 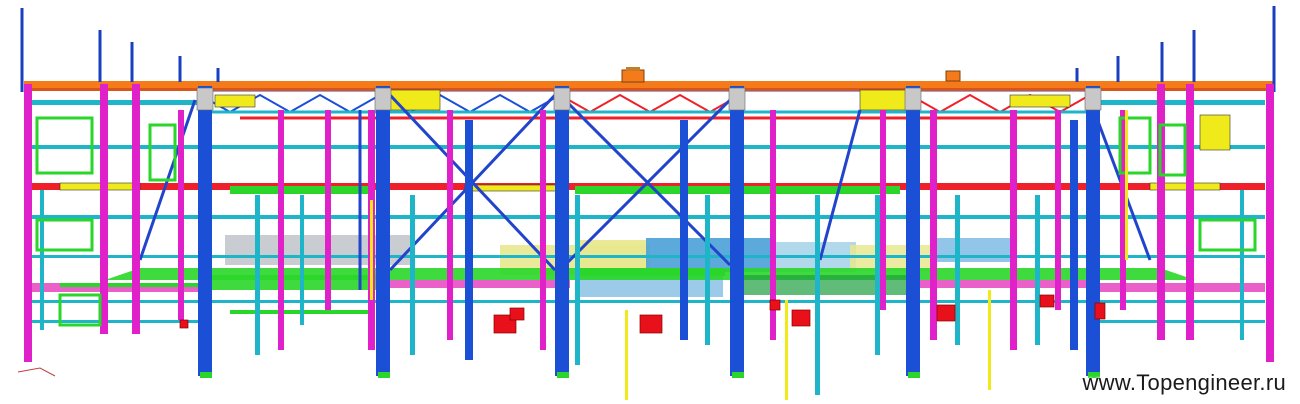 What do you see at coordinates (650, 375) in the screenshot?
I see `column-bases` at bounding box center [650, 375].